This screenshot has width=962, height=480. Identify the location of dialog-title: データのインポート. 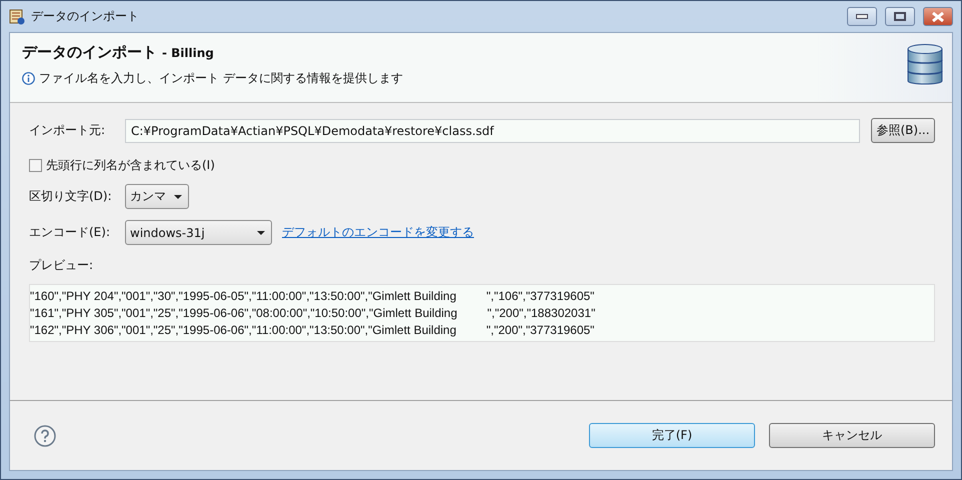
(89, 52).